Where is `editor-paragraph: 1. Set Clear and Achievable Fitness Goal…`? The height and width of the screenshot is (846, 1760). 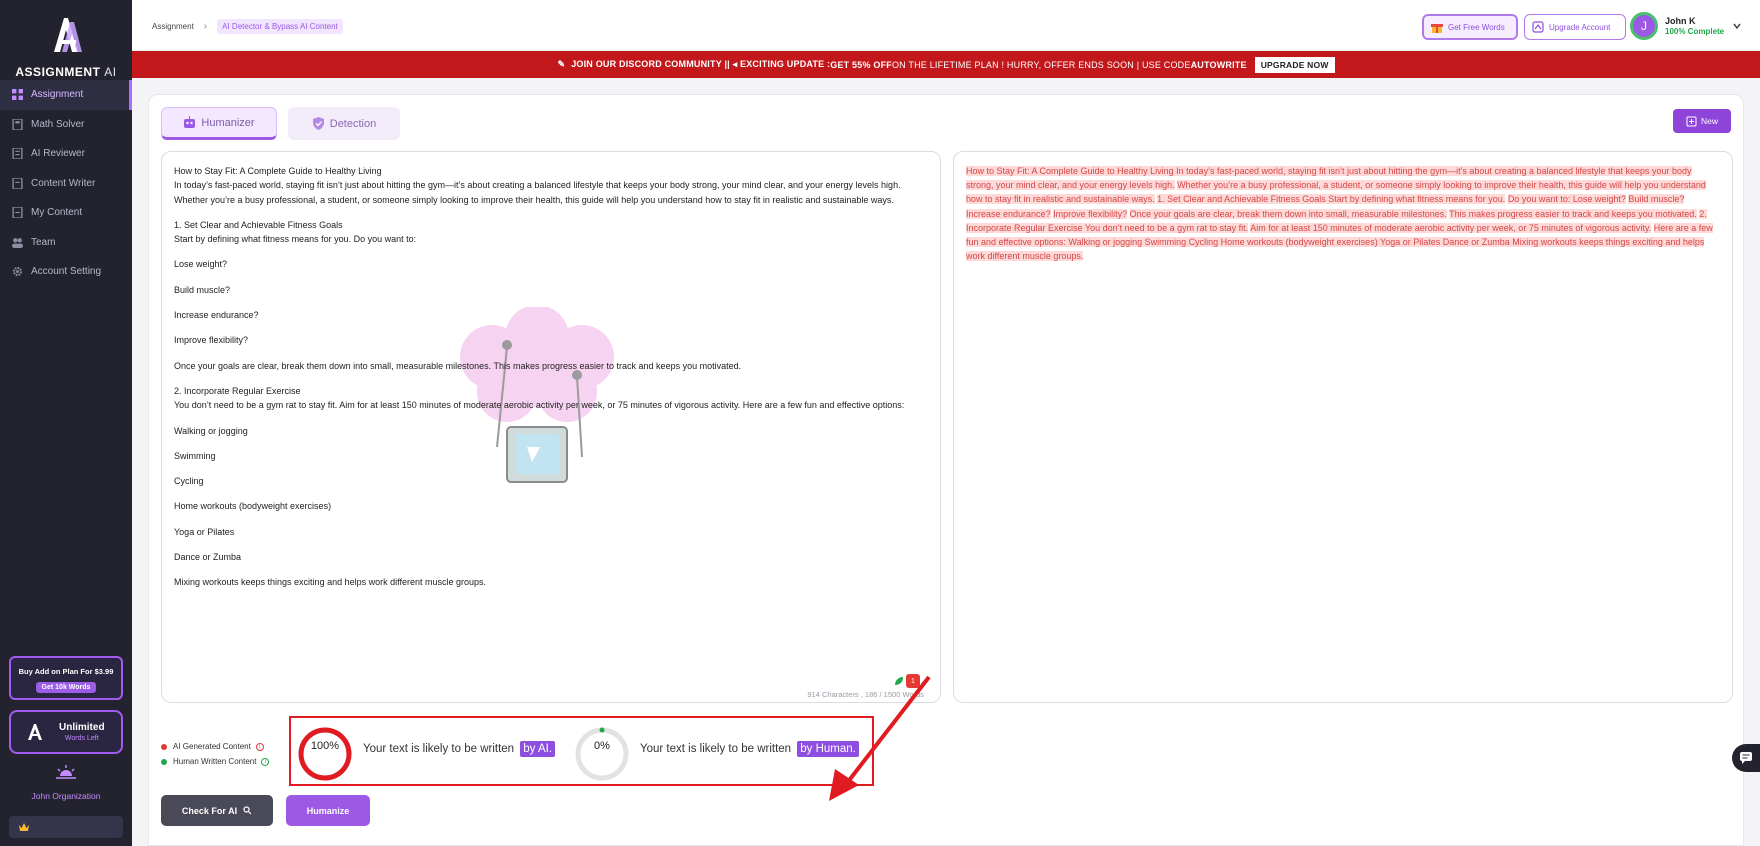 editor-paragraph: 1. Set Clear and Achievable Fitness Goal… is located at coordinates (295, 232).